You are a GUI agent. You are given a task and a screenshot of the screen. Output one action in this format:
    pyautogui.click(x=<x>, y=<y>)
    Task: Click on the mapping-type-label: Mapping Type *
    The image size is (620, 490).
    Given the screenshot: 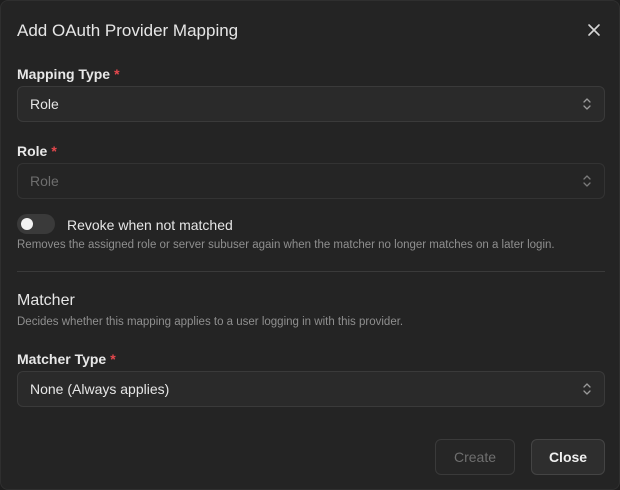 What is the action you would take?
    pyautogui.click(x=68, y=74)
    